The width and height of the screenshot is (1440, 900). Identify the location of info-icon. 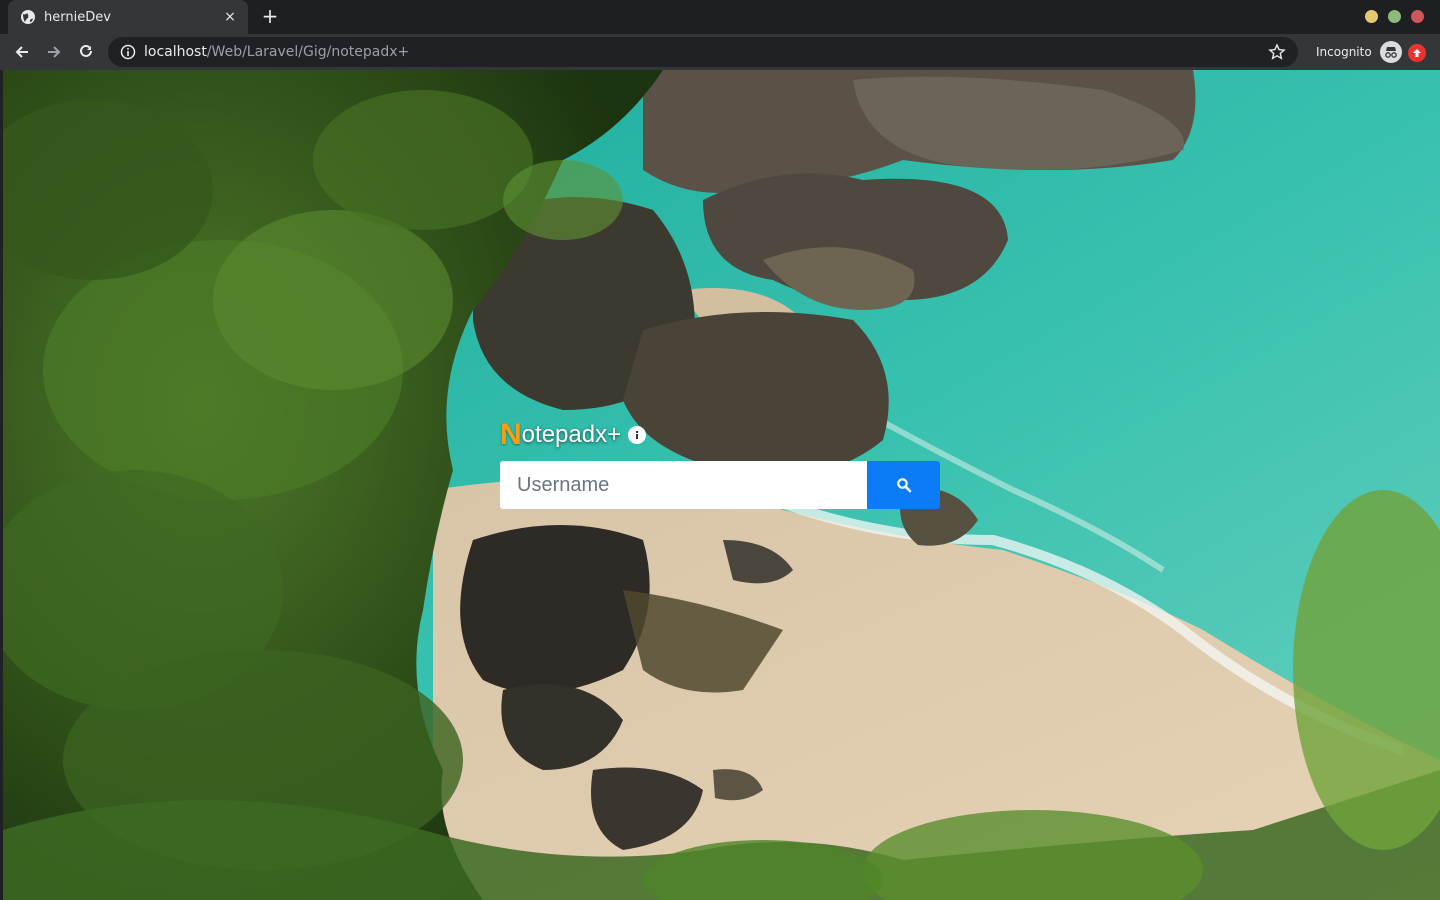
(637, 435).